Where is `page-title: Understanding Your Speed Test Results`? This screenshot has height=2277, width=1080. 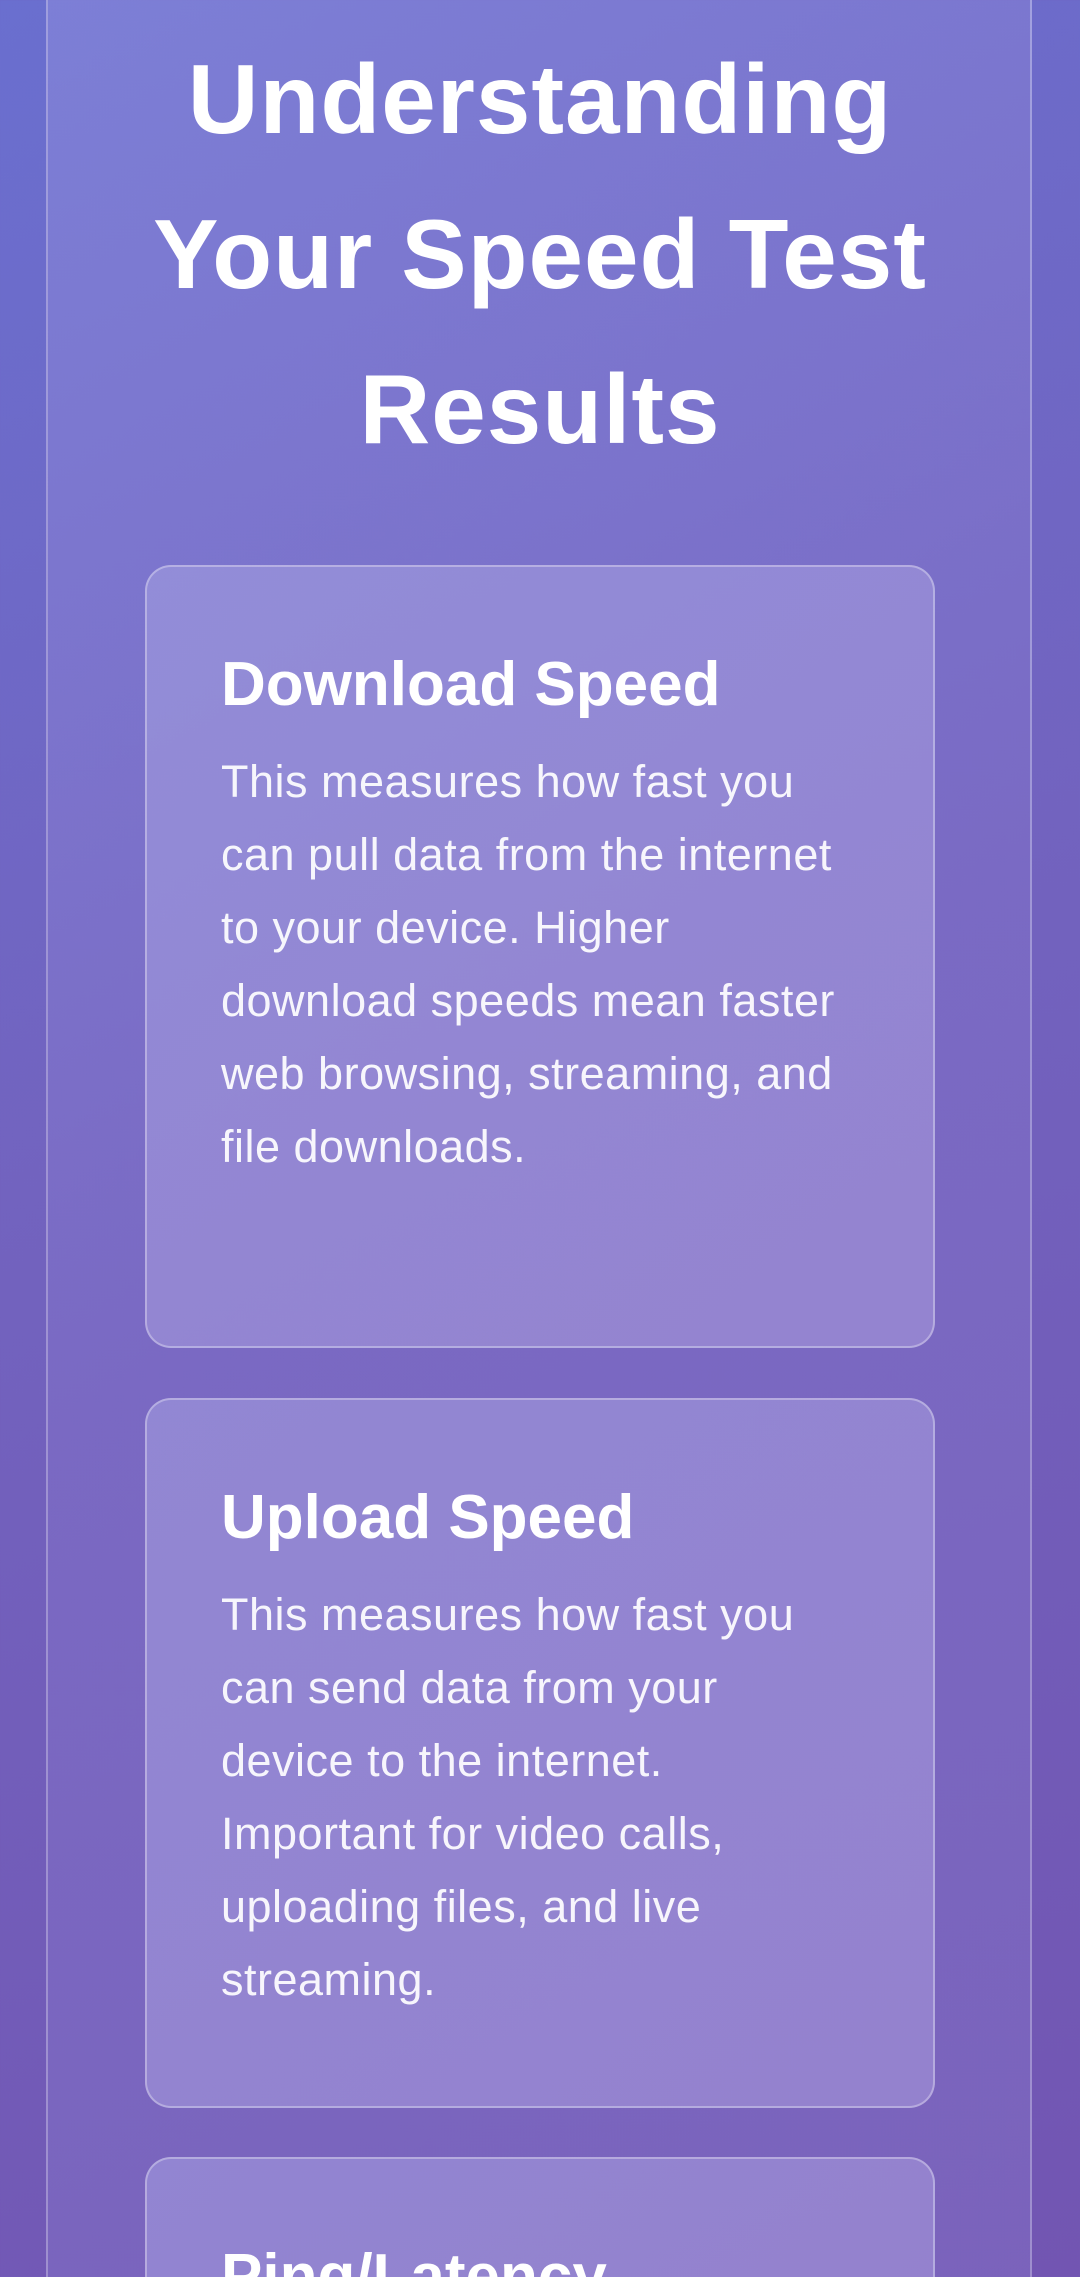 page-title: Understanding Your Speed Test Results is located at coordinates (540, 254).